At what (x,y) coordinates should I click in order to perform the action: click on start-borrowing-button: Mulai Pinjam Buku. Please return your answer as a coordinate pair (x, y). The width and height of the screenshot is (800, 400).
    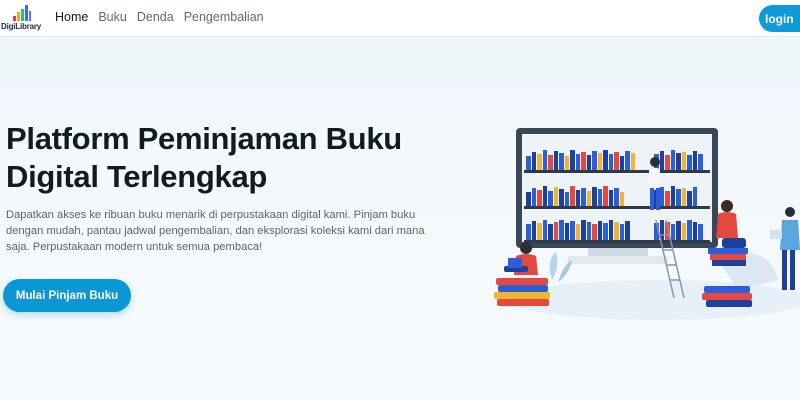
    Looking at the image, I should click on (67, 295).